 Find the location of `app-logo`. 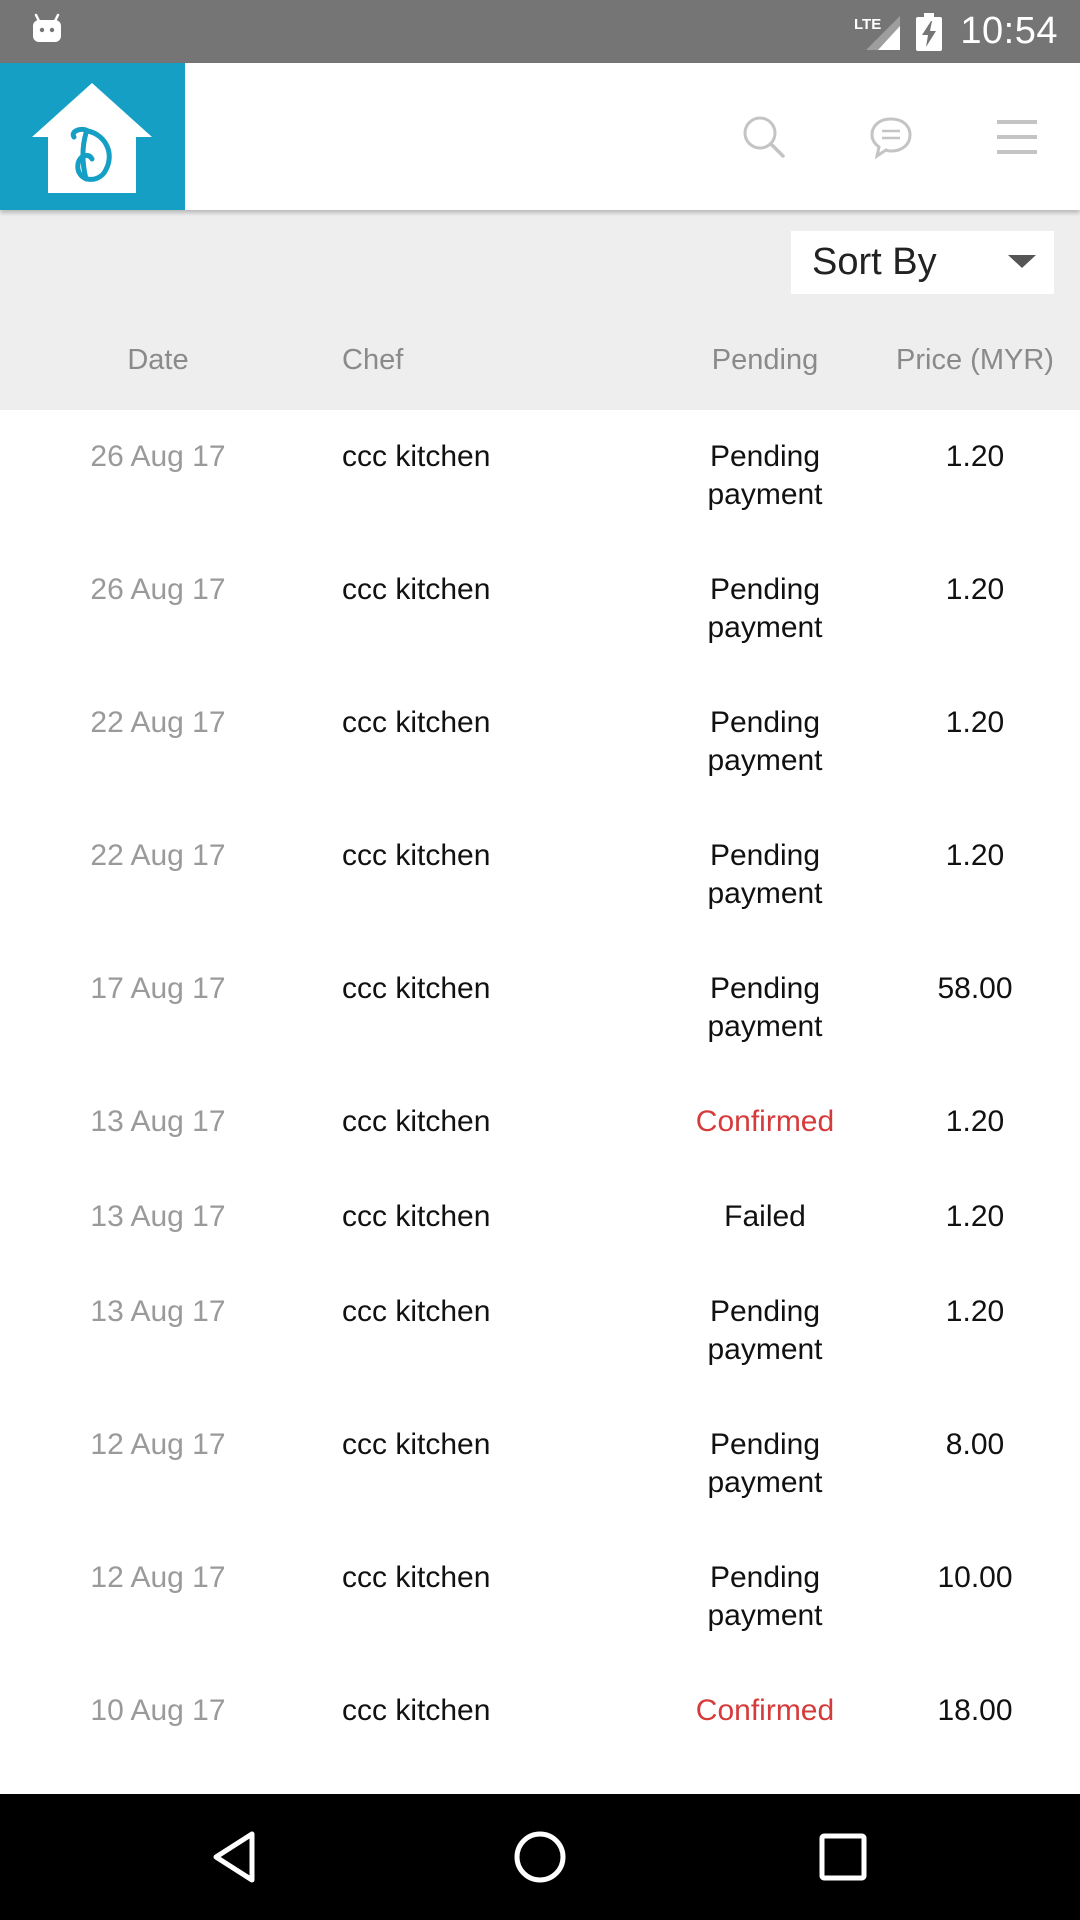

app-logo is located at coordinates (92, 136).